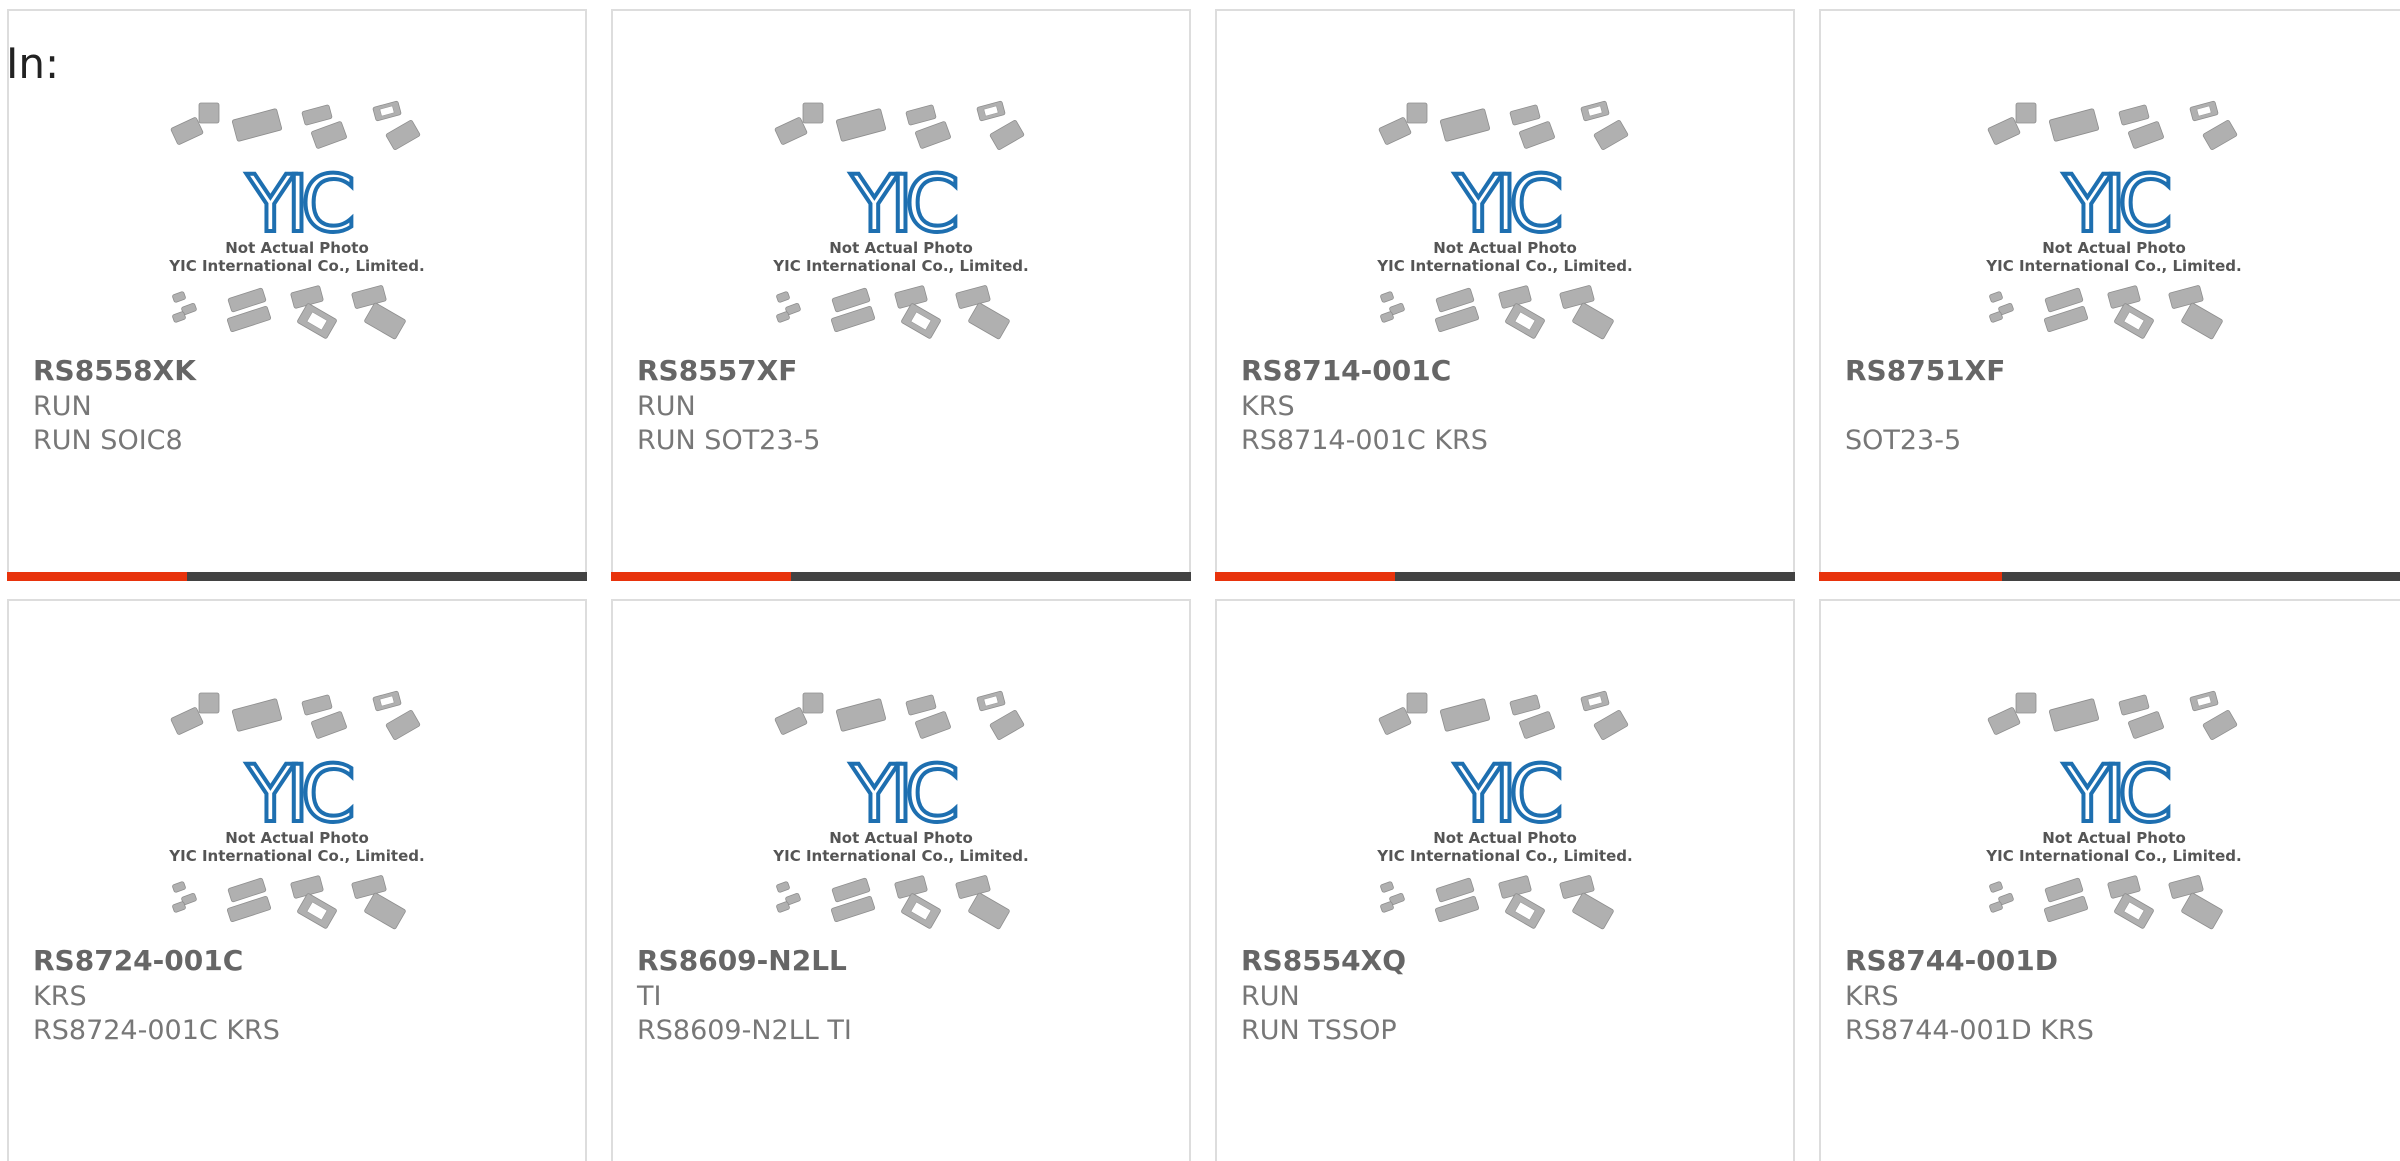  I want to click on product-description: RS8609-N2LL TI, so click(744, 1030).